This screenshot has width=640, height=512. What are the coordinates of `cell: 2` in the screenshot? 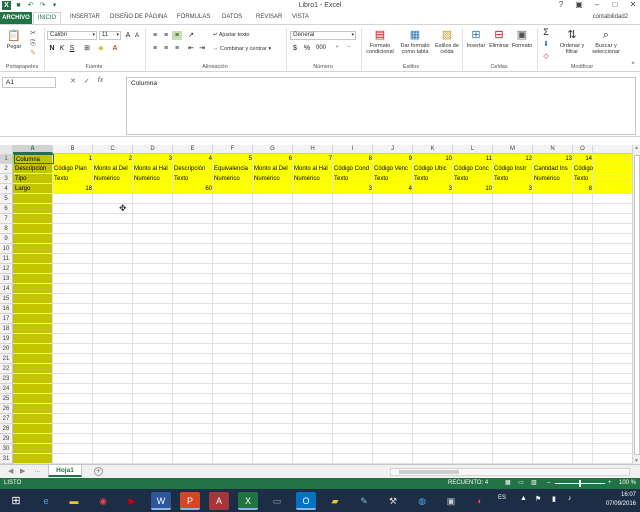 It's located at (113, 159).